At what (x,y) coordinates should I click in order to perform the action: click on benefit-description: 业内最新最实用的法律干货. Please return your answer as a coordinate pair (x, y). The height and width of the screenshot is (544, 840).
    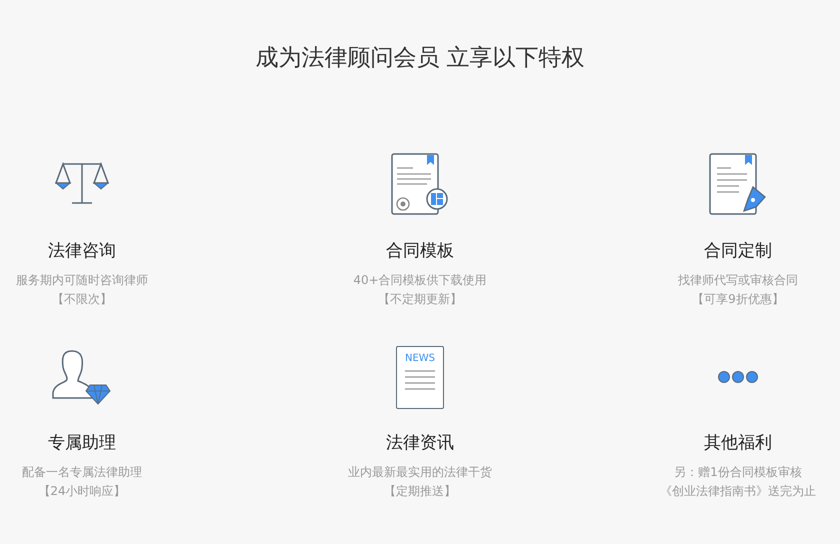
    Looking at the image, I should click on (420, 472).